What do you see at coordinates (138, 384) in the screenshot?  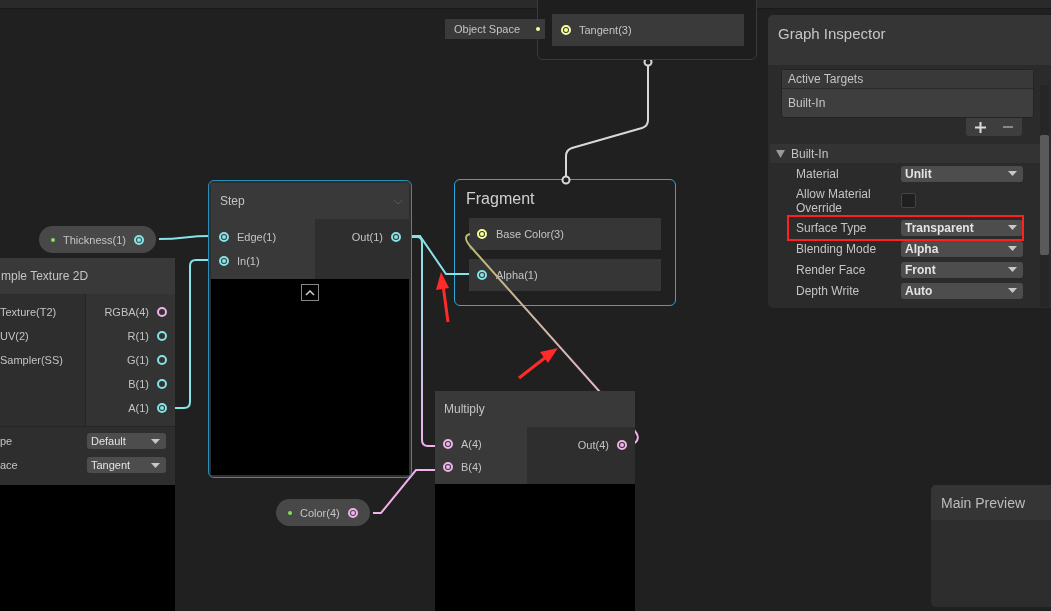 I see `port-label: B(1)` at bounding box center [138, 384].